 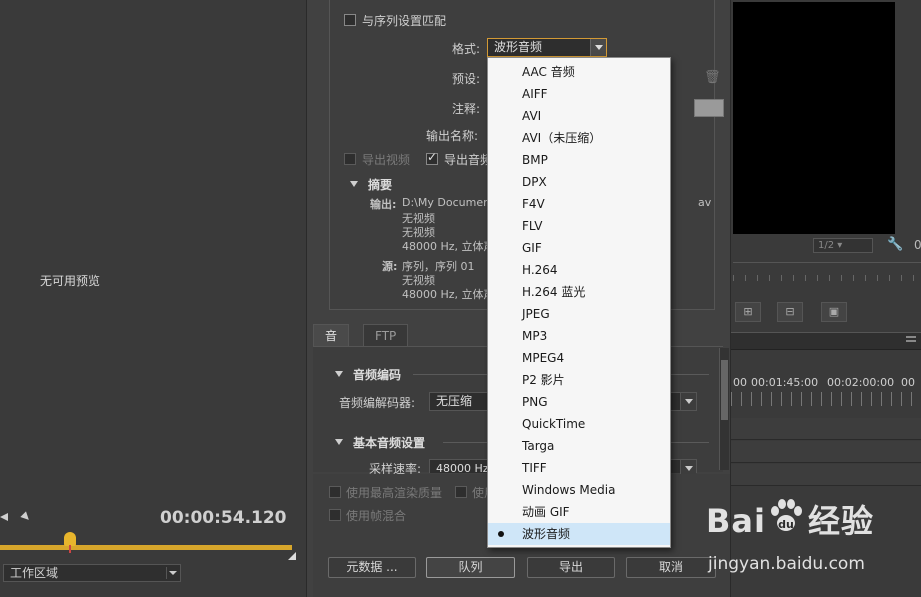 I want to click on summary-title: 摘要, so click(x=380, y=185).